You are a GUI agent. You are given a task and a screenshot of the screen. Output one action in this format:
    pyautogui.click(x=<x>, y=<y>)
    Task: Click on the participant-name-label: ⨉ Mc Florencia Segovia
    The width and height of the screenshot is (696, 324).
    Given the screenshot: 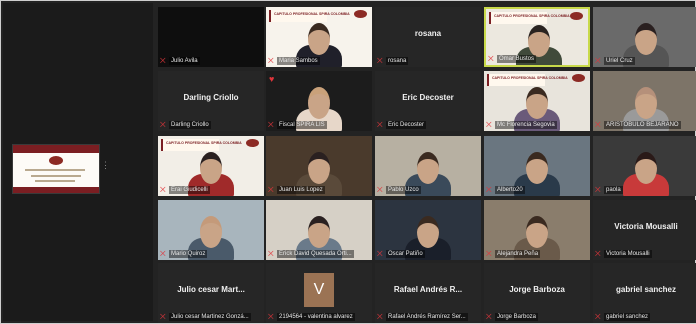 What is the action you would take?
    pyautogui.click(x=537, y=125)
    